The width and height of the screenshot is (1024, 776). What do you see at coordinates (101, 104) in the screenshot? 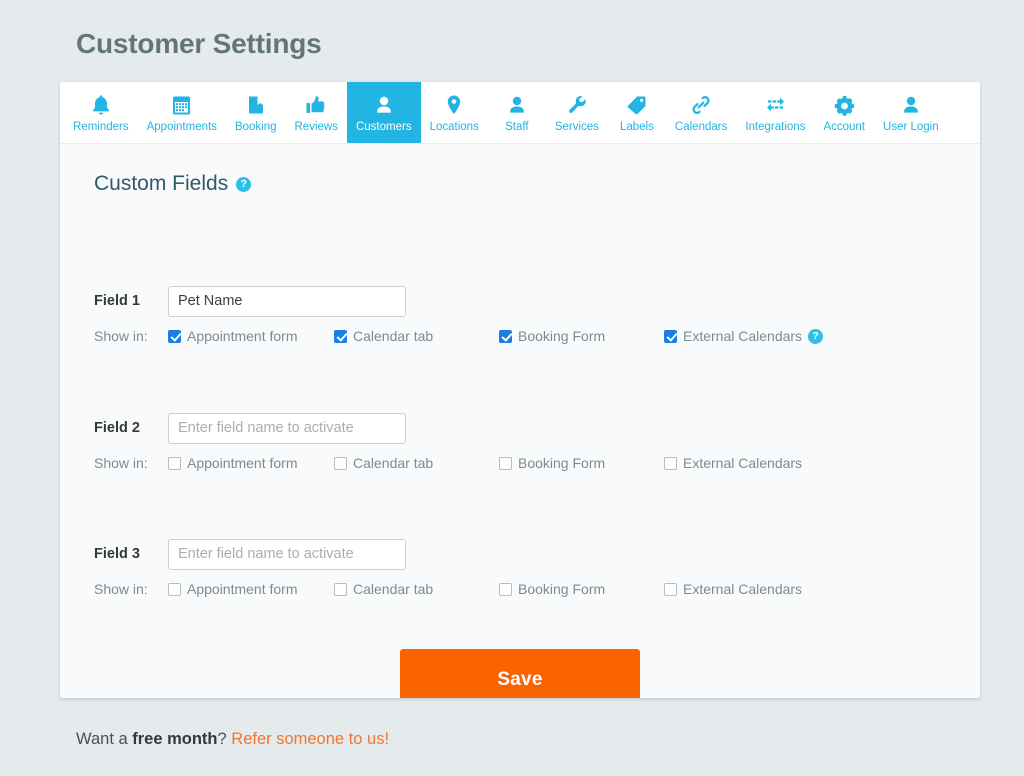
I see `bell-icon` at bounding box center [101, 104].